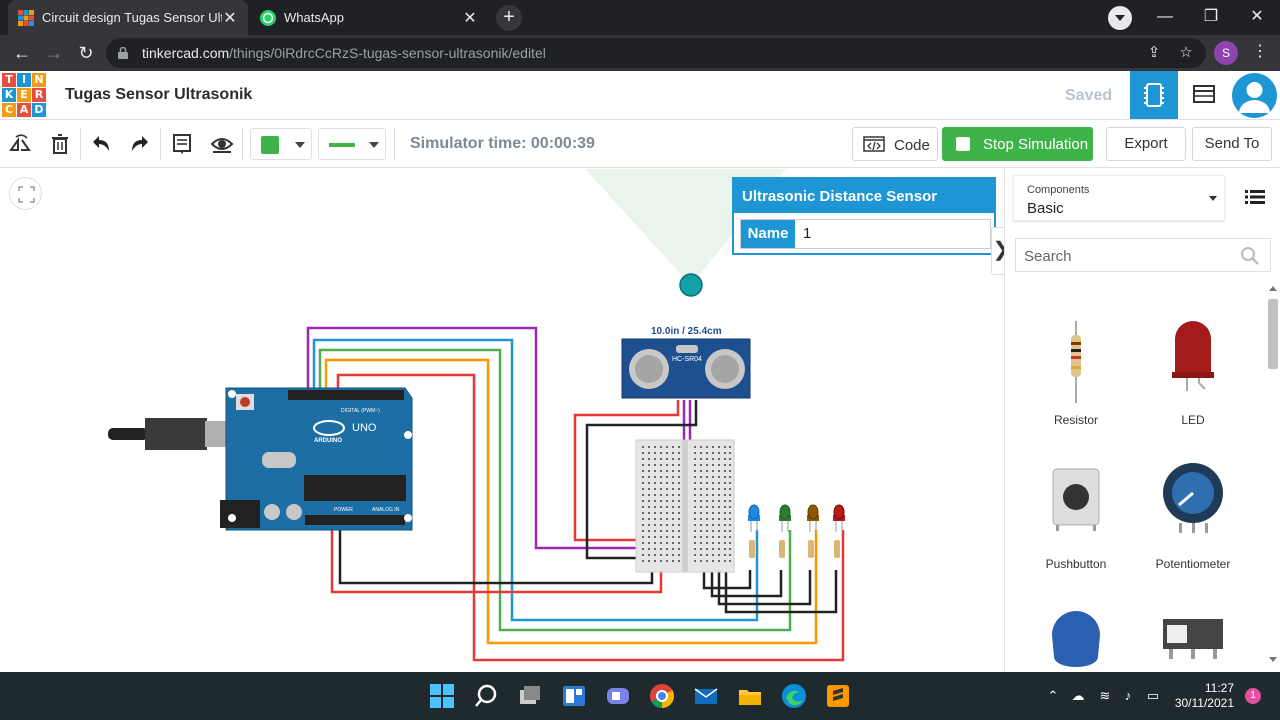  I want to click on component-resistor: Resistor, so click(1076, 382).